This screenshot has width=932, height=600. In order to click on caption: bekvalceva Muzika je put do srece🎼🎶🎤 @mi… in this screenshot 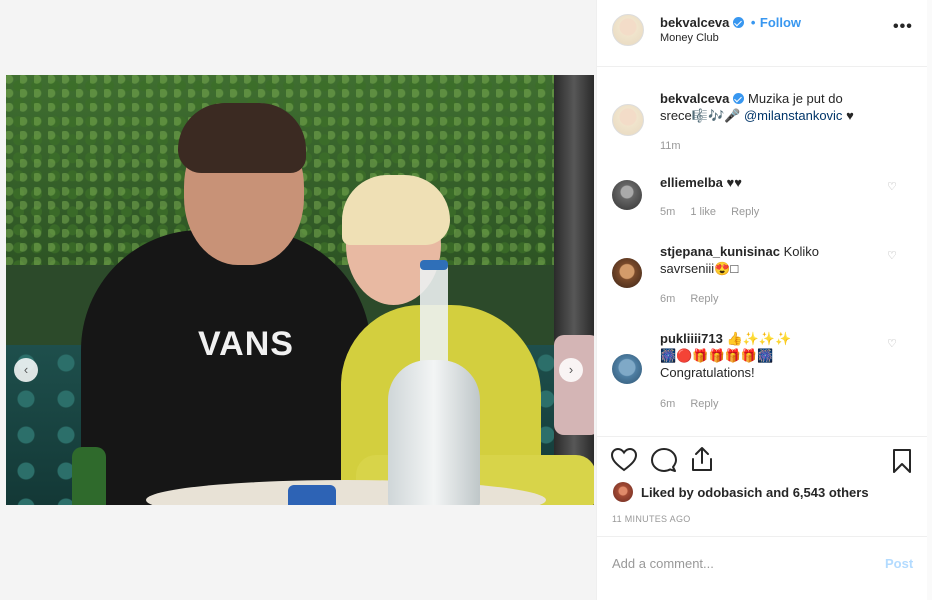, I will do `click(785, 107)`.